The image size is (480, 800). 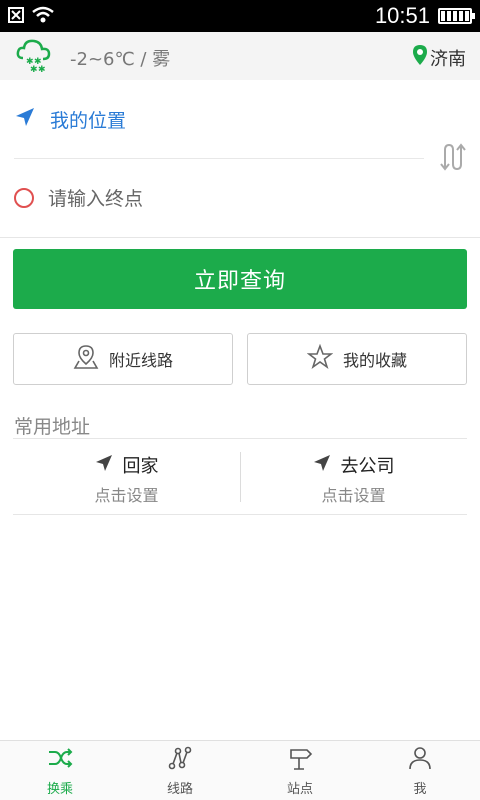 What do you see at coordinates (34, 56) in the screenshot?
I see `snow-cloud-icon: ✱ ✱ ✱ ✱` at bounding box center [34, 56].